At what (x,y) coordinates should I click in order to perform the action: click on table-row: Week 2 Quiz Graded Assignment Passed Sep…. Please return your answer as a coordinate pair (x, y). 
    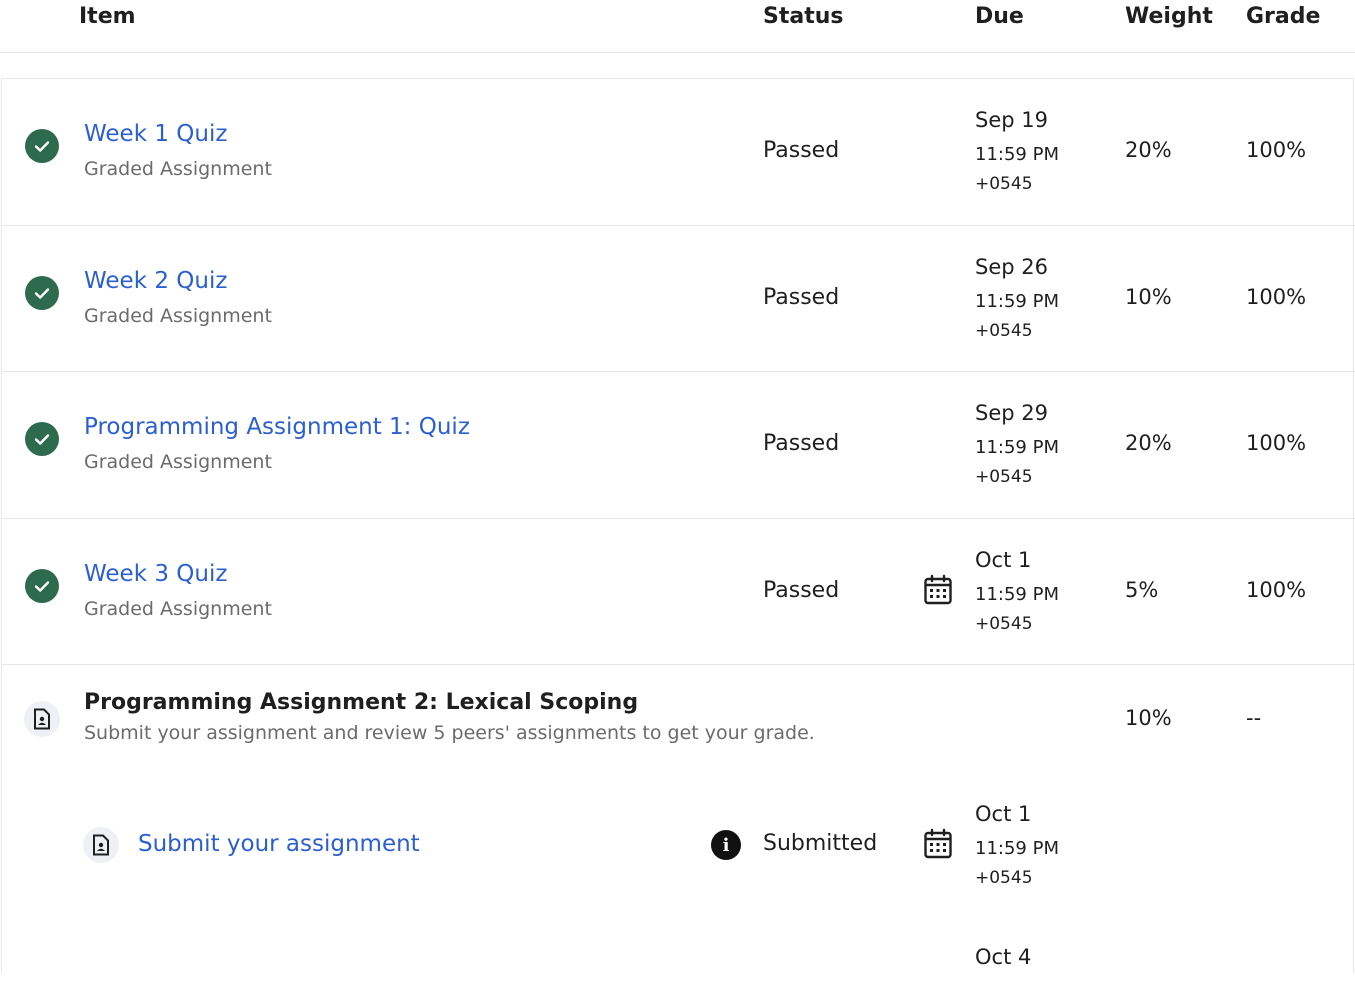
    Looking at the image, I should click on (678, 299).